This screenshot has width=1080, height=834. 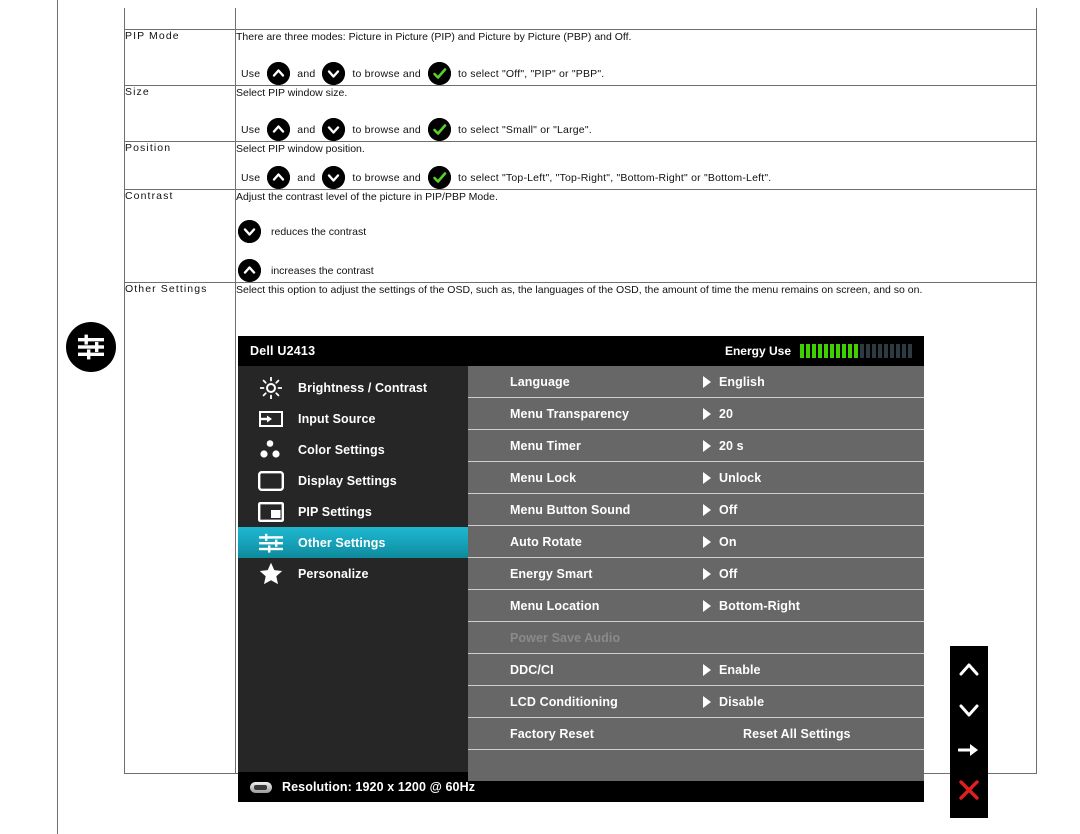 What do you see at coordinates (742, 701) in the screenshot?
I see `setting-value: Disable` at bounding box center [742, 701].